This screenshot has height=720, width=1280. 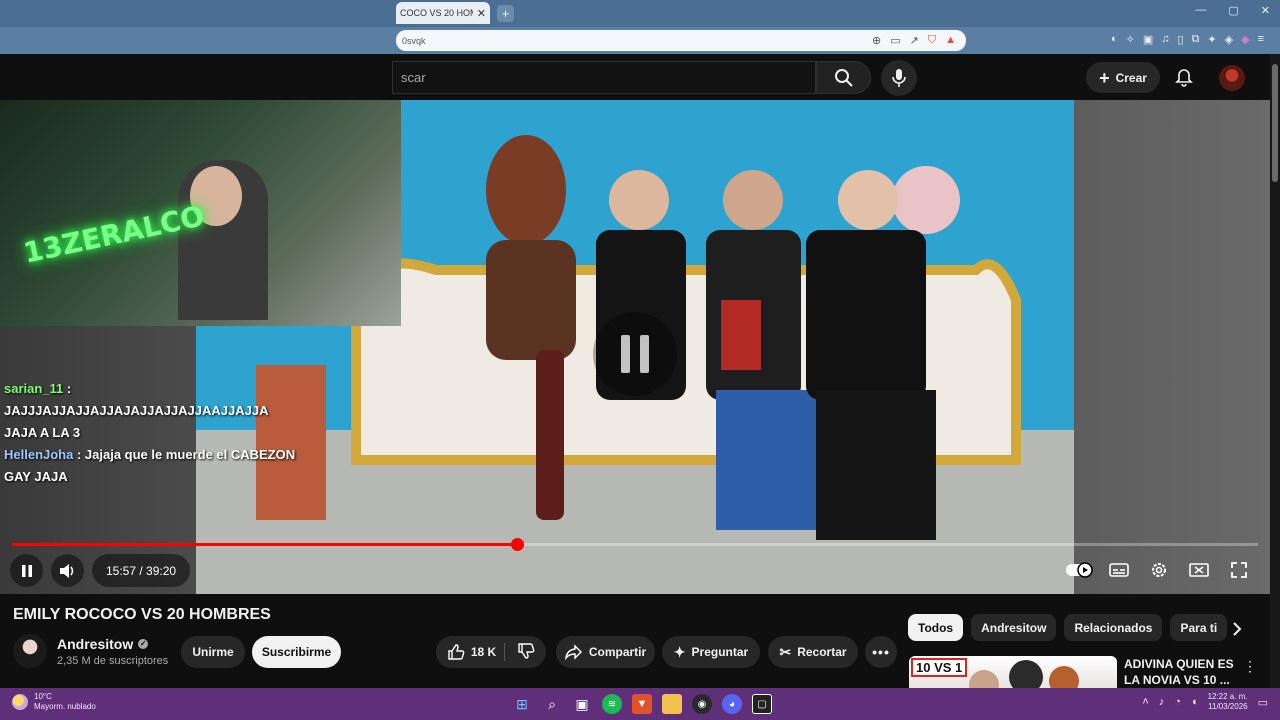 I want to click on like-count: 18 K, so click(x=483, y=652).